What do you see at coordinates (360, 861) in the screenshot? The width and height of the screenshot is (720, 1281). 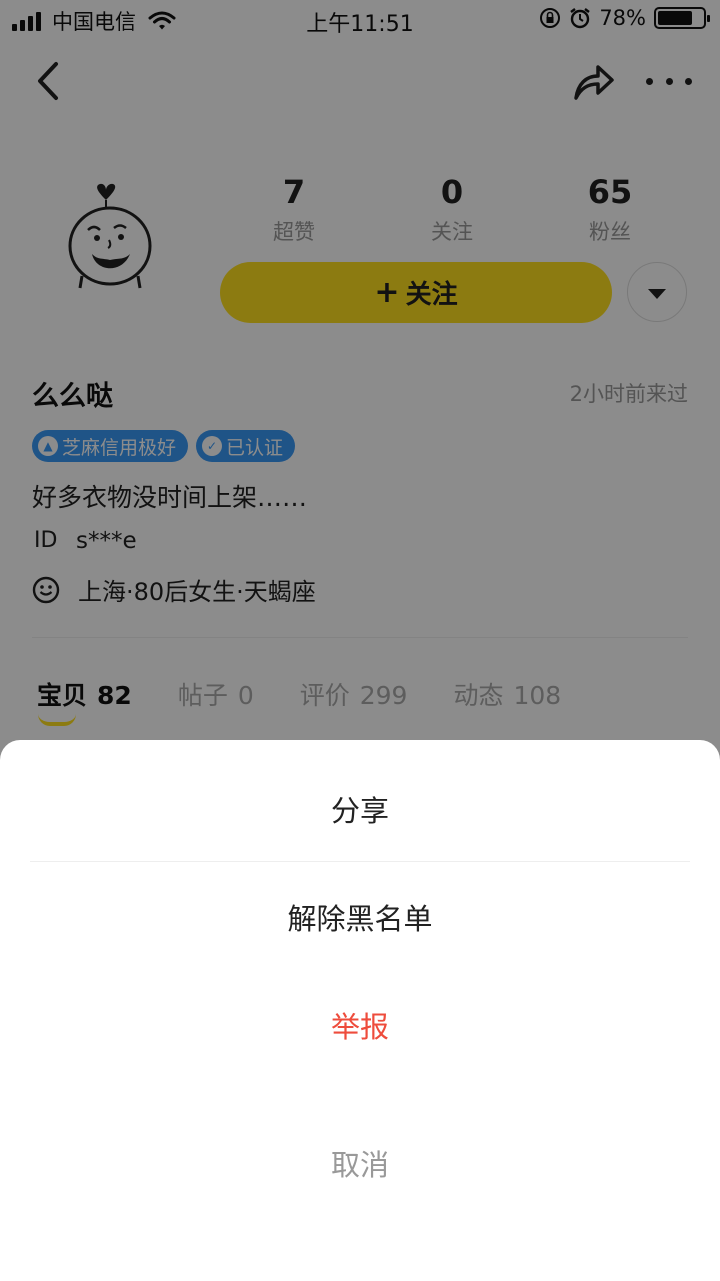 I see `sheet-divider` at bounding box center [360, 861].